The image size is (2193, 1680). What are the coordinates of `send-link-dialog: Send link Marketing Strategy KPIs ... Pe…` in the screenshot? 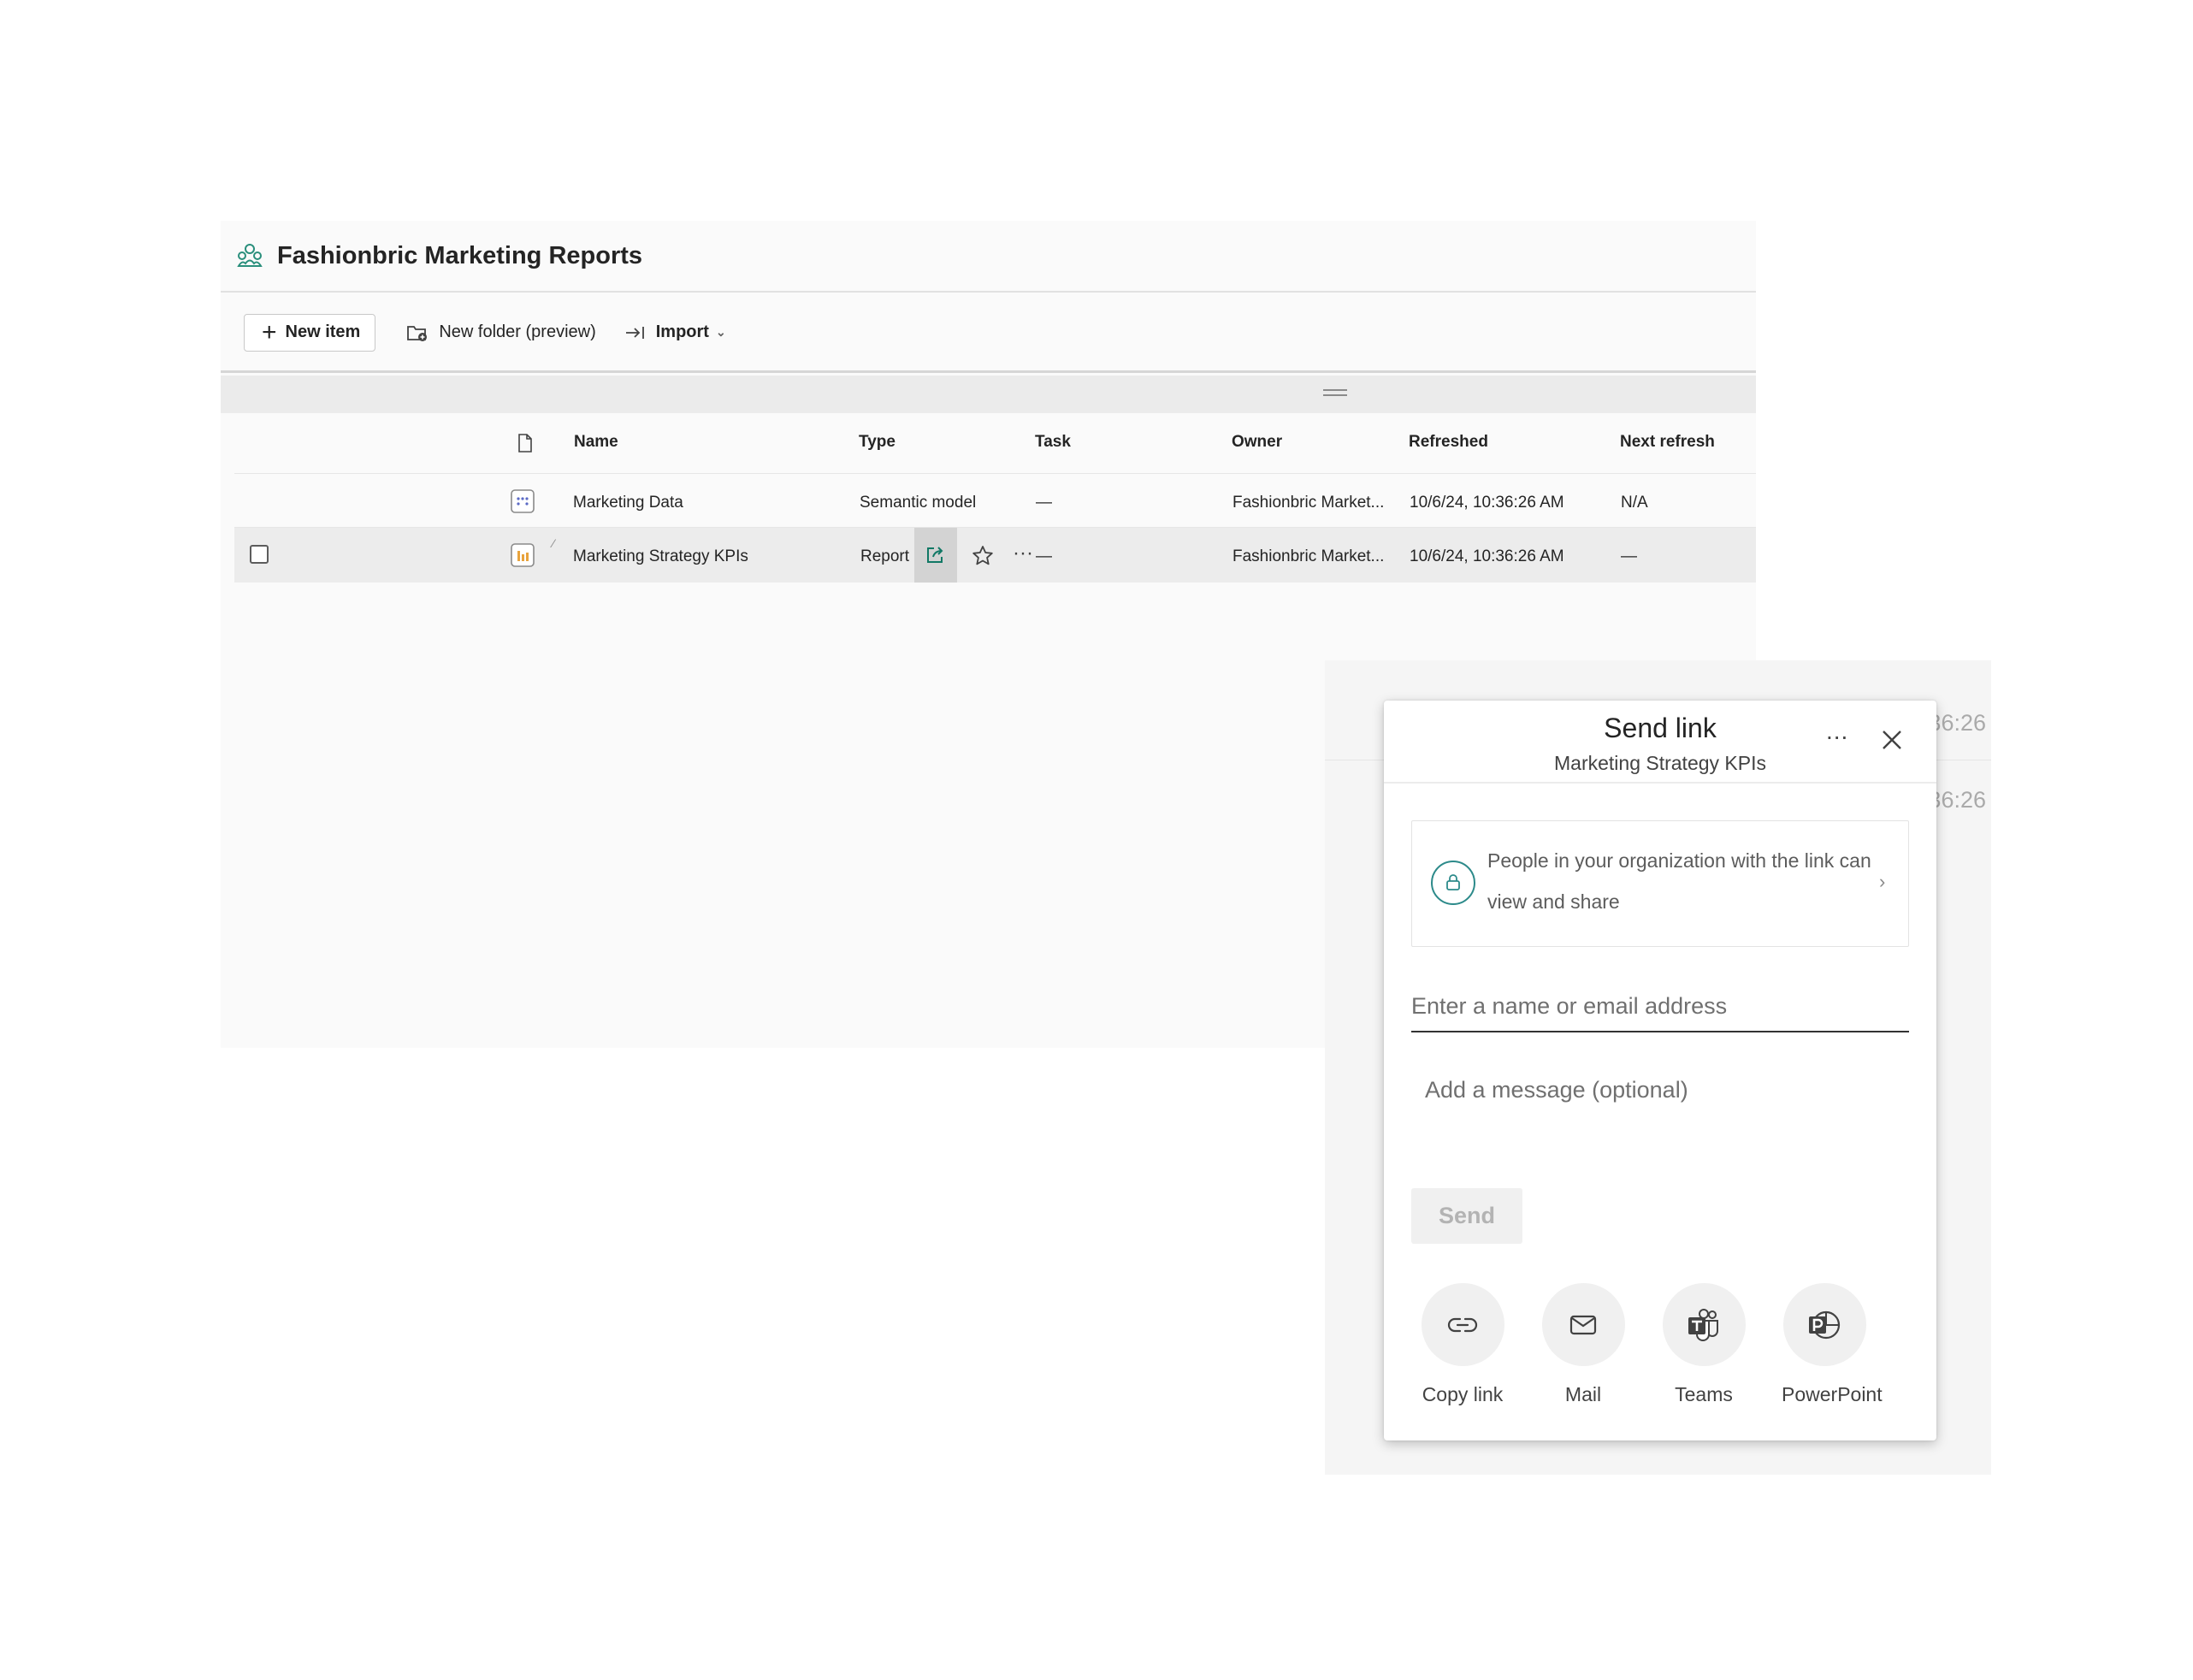 It's located at (1660, 1070).